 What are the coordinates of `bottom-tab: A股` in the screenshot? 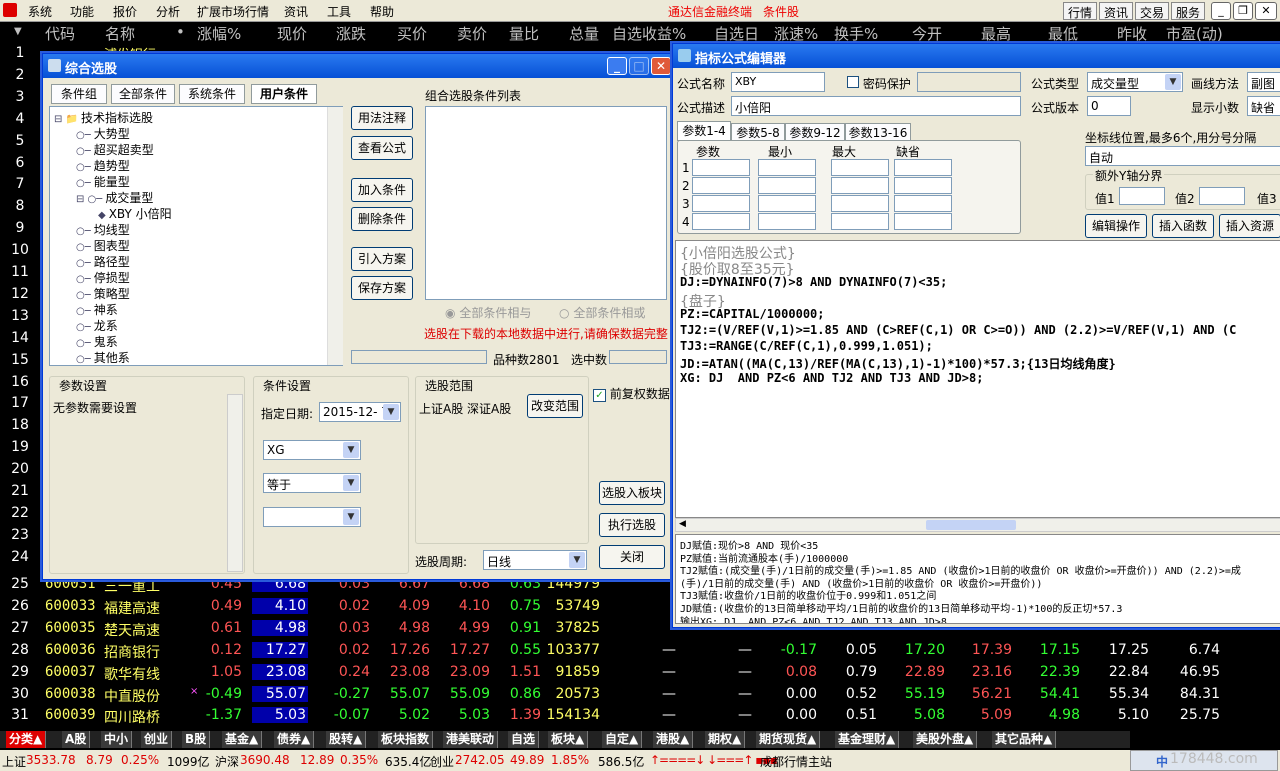 It's located at (76, 739).